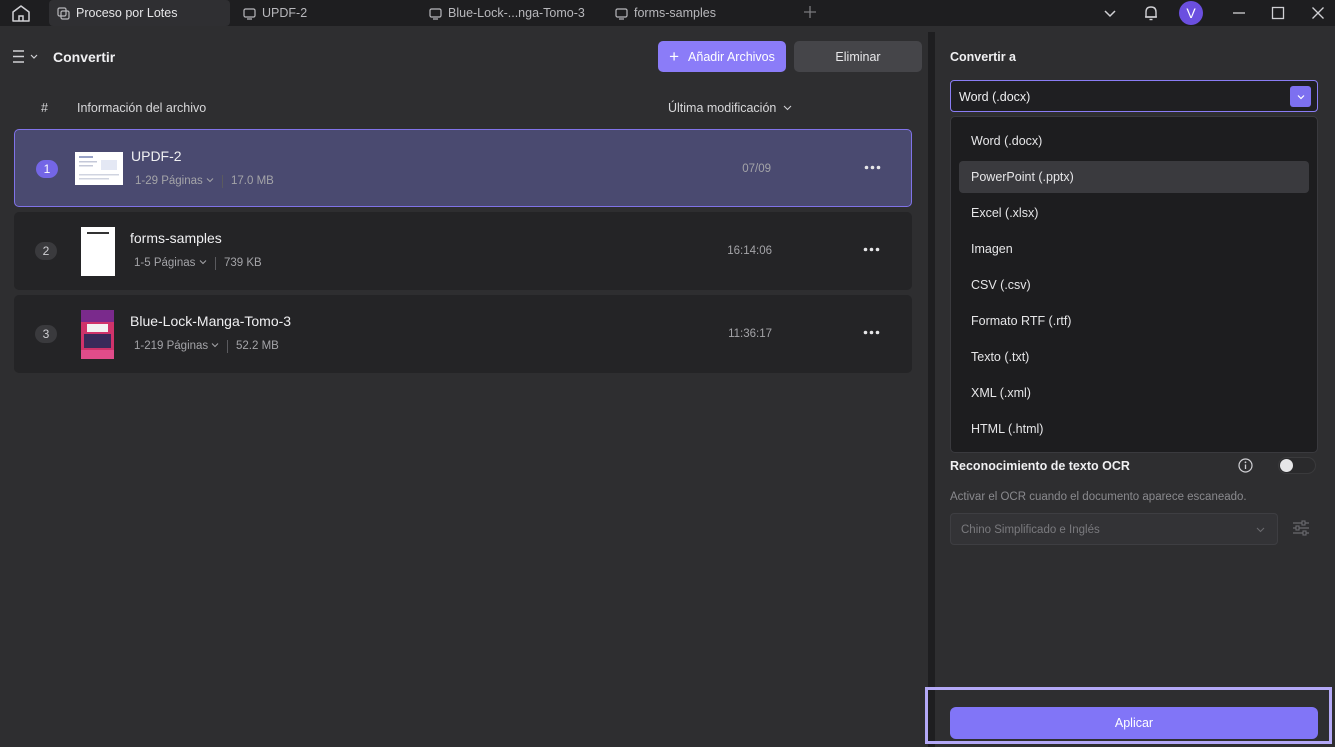 This screenshot has height=747, width=1335. Describe the element at coordinates (1134, 96) in the screenshot. I see `format-select: Word (.docx)` at that location.